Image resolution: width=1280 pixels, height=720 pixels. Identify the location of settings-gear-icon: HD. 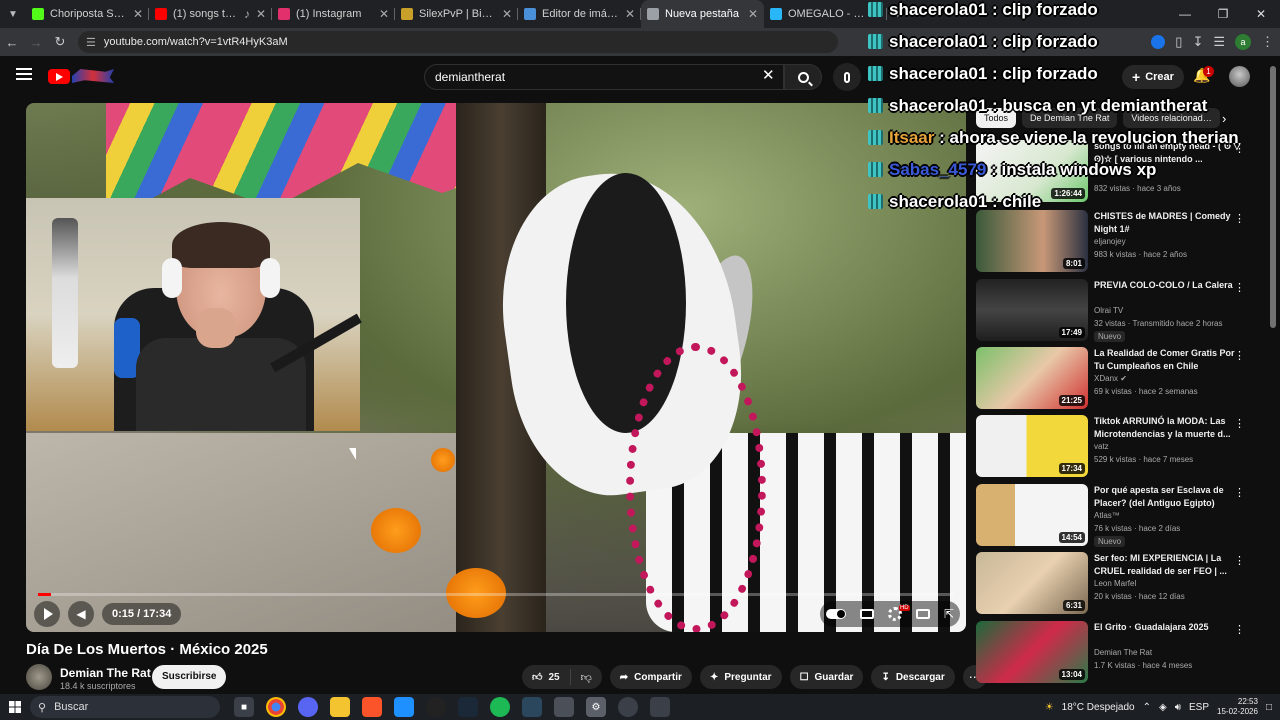
(898, 613).